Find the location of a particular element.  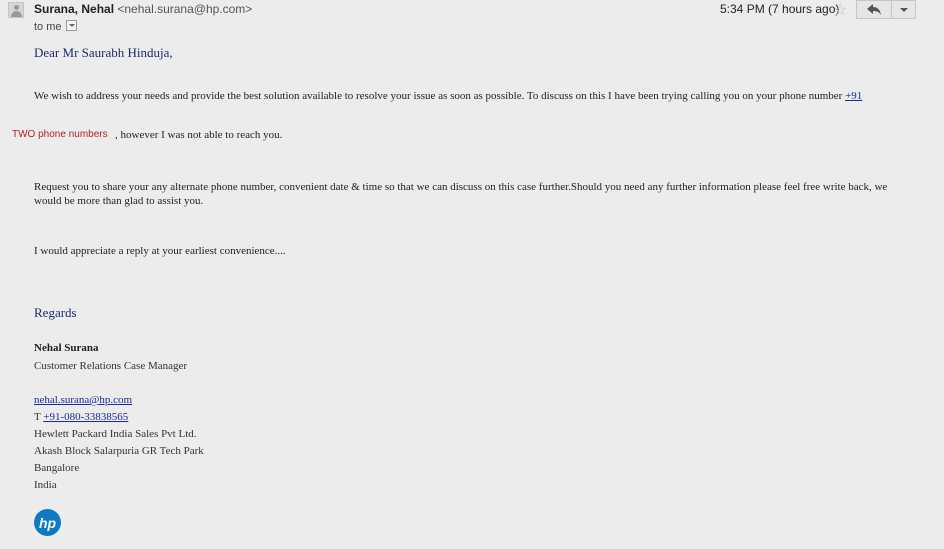

signature-email: nehal.surana@hp.com is located at coordinates (83, 400).